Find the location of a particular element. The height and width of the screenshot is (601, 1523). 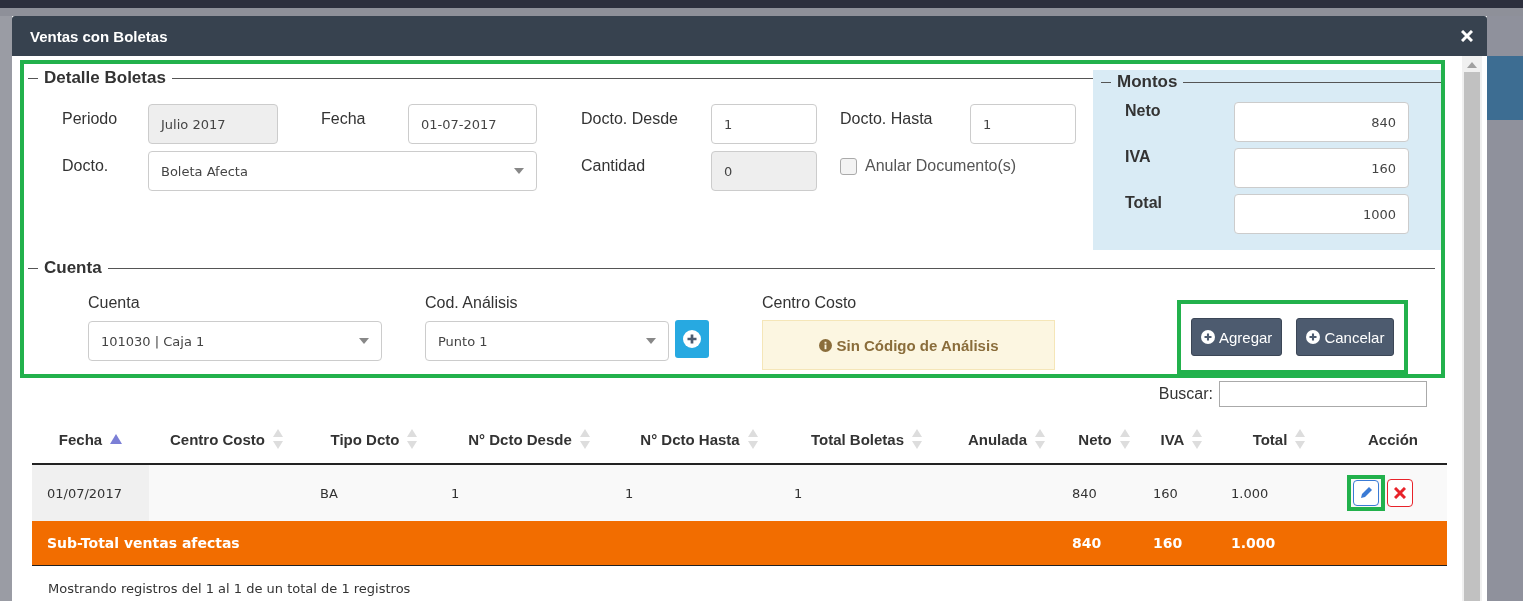

table-info: Mostrando registros del 1 al 1 de un total de 1 registros is located at coordinates (229, 588).